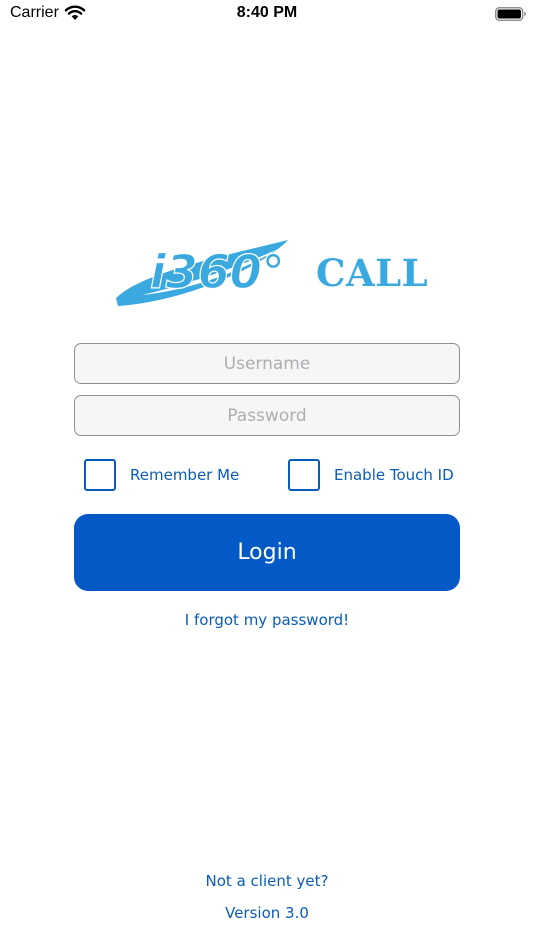 The height and width of the screenshot is (950, 534). Describe the element at coordinates (185, 475) in the screenshot. I see `remember-me-label: Remember Me` at that location.